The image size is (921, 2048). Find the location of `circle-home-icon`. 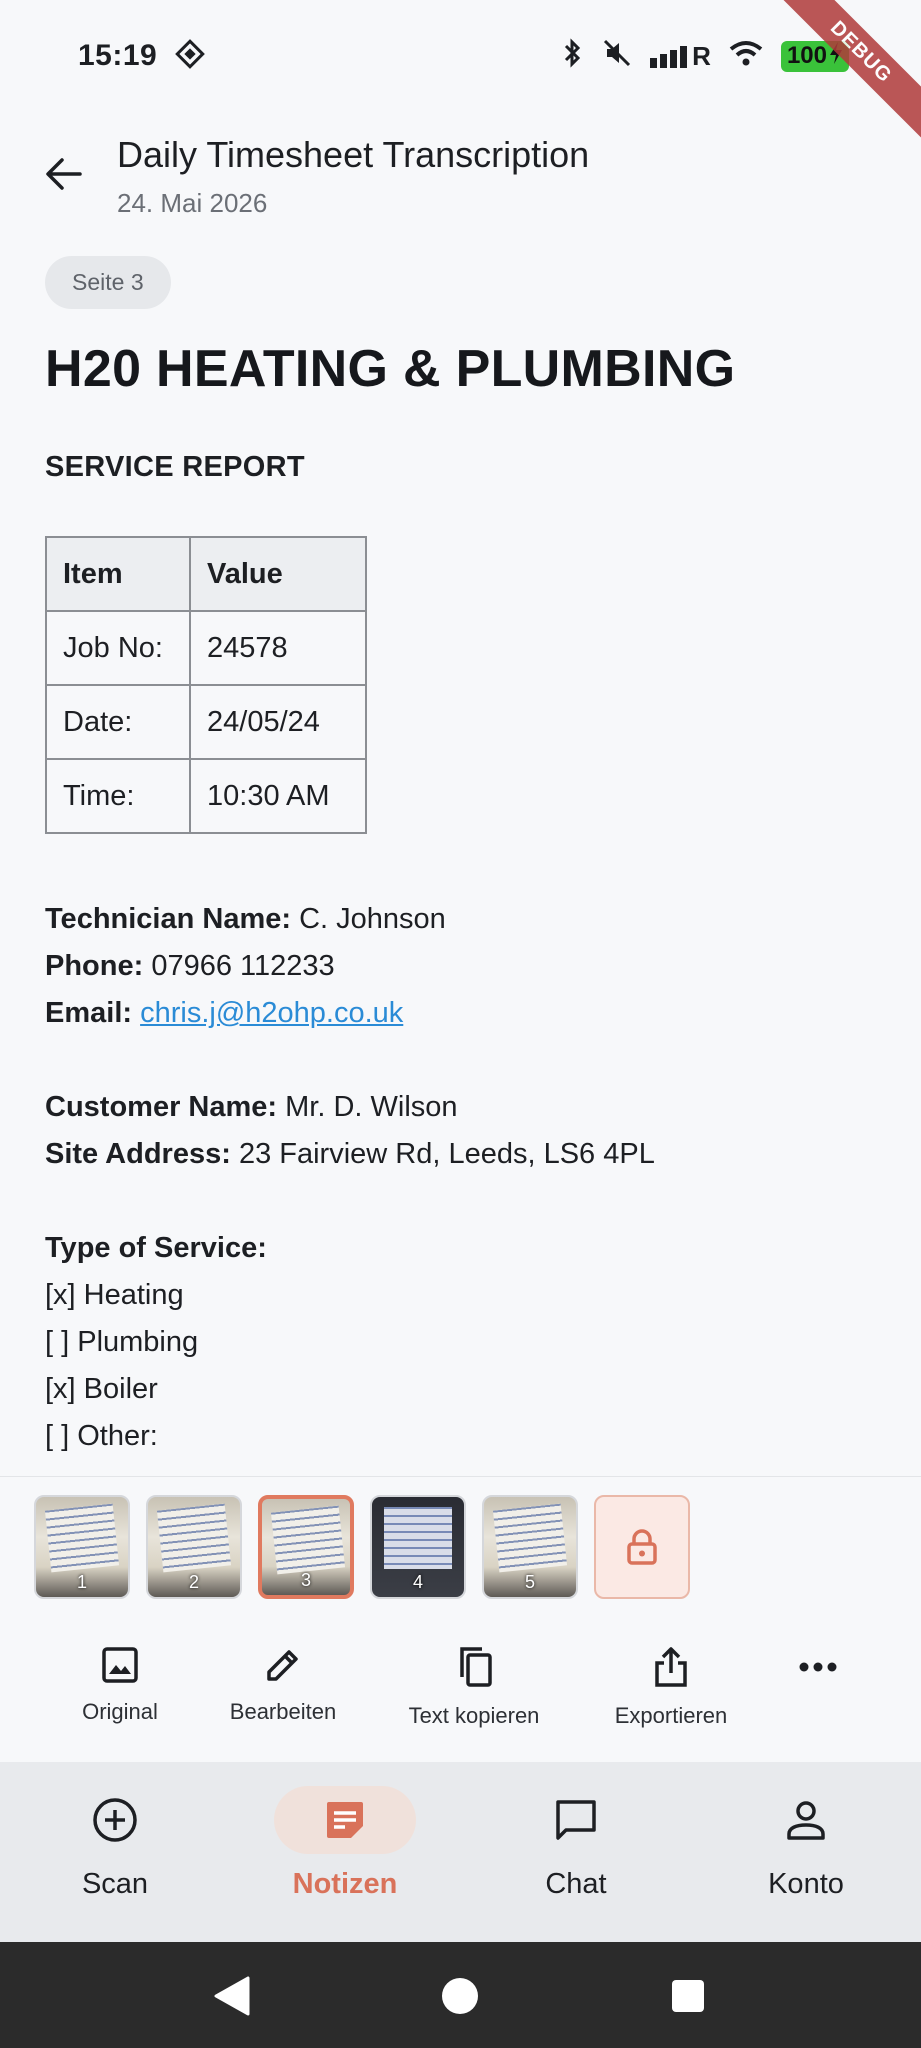

circle-home-icon is located at coordinates (460, 1996).